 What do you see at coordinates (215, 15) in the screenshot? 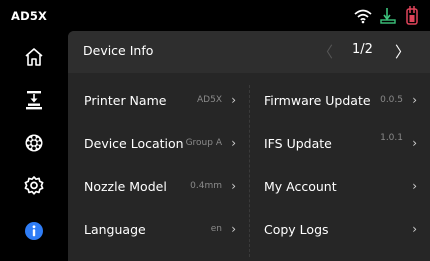
I see `status-bar: AD5X` at bounding box center [215, 15].